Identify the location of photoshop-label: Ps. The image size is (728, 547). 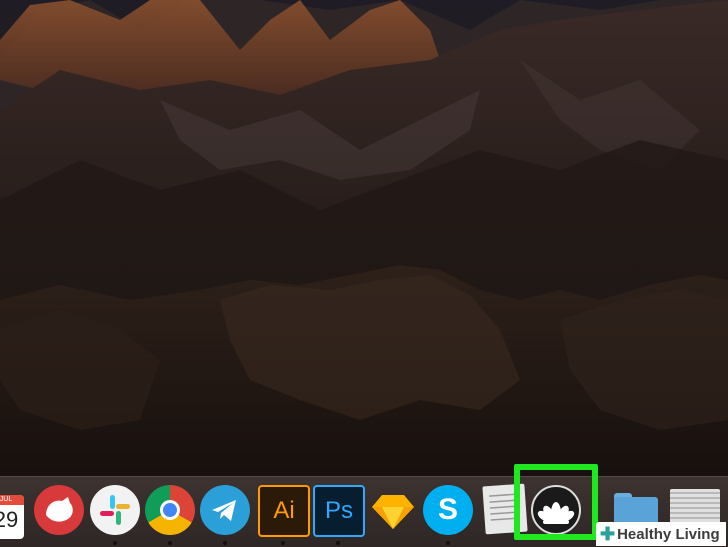
(338, 510).